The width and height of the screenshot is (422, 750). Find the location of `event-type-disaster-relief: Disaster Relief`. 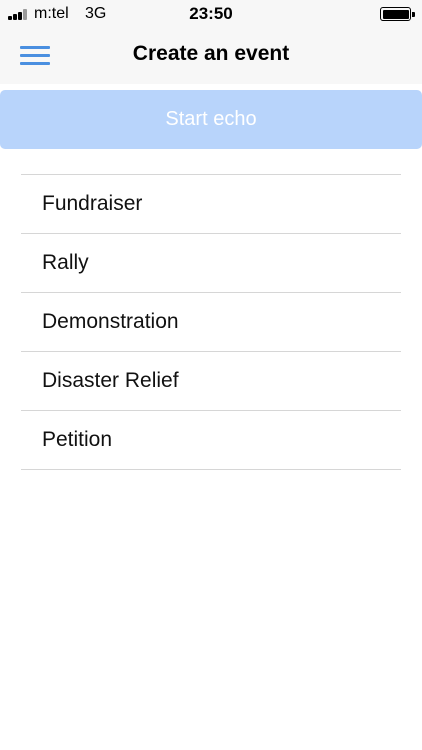

event-type-disaster-relief: Disaster Relief is located at coordinates (211, 381).